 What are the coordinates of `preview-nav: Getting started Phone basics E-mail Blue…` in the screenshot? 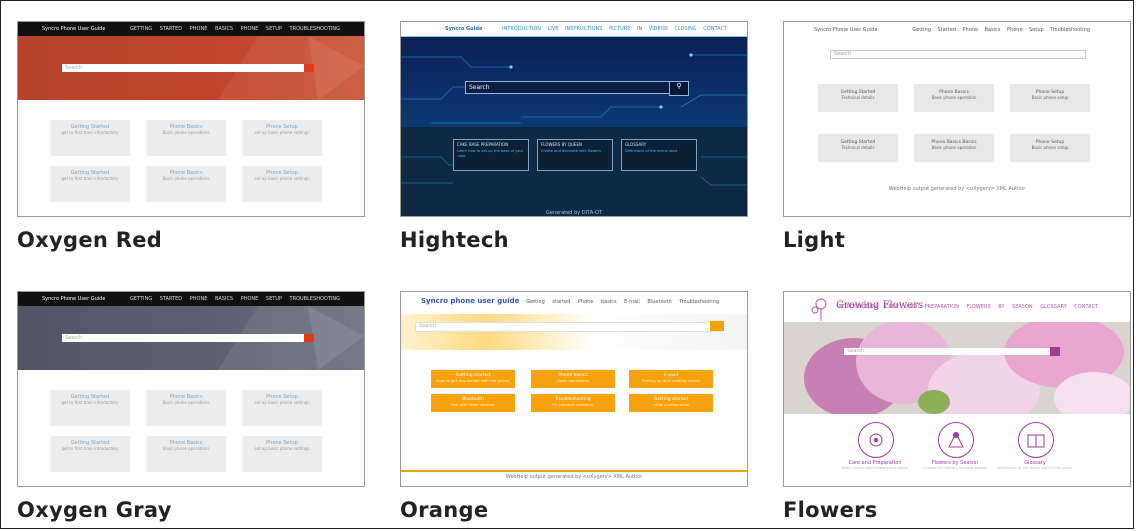 It's located at (622, 302).